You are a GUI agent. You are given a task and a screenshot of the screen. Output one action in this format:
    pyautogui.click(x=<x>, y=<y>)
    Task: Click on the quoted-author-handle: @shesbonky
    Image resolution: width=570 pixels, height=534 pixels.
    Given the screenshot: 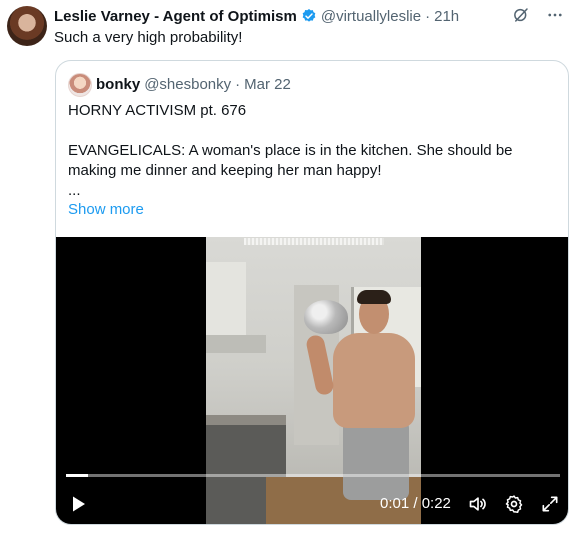 What is the action you would take?
    pyautogui.click(x=187, y=84)
    